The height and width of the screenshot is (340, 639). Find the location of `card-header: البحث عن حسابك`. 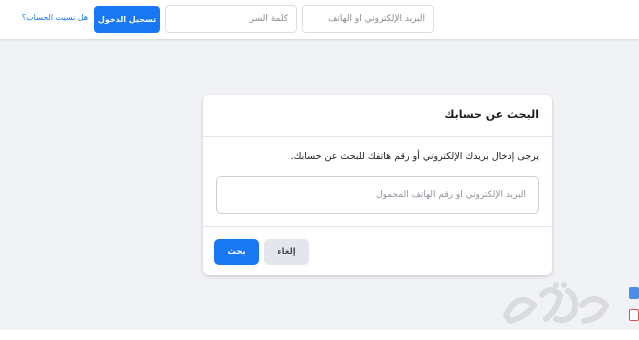

card-header: البحث عن حسابك is located at coordinates (377, 116).